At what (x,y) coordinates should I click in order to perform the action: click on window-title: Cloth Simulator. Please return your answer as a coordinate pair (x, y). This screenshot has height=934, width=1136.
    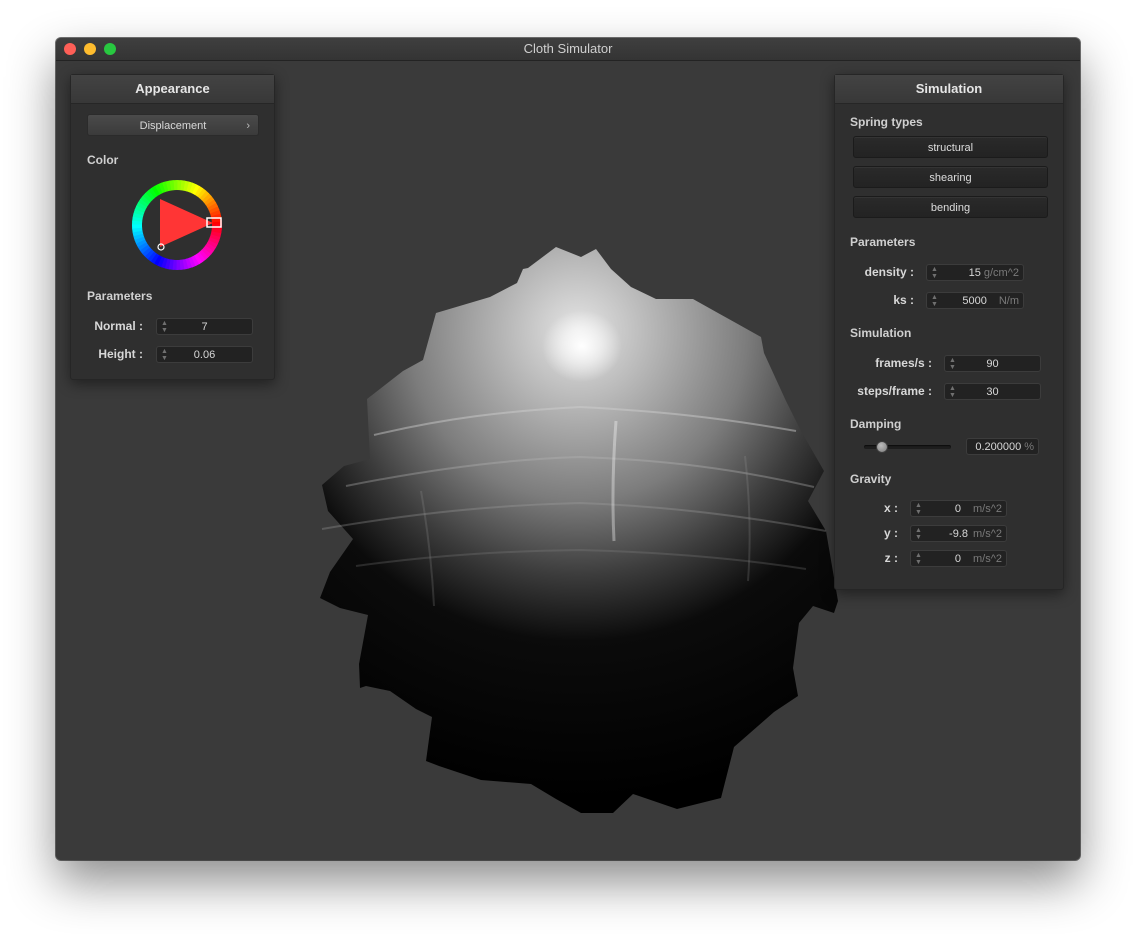
    Looking at the image, I should click on (568, 48).